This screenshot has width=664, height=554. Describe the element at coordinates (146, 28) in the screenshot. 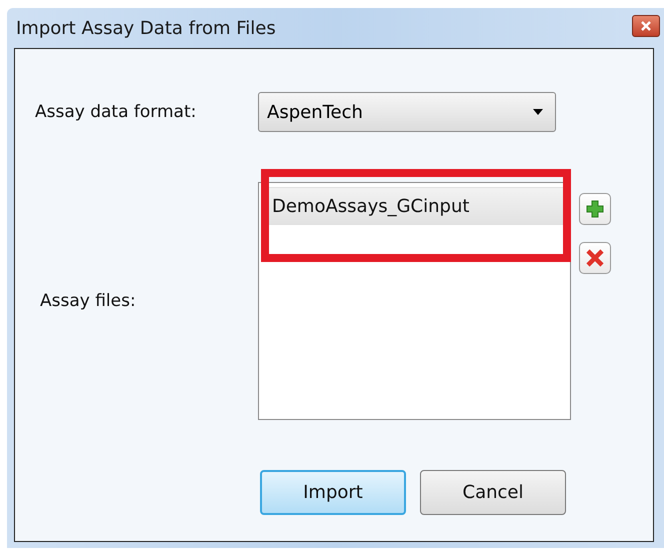

I see `window-title: Import Assay Data from Files` at that location.